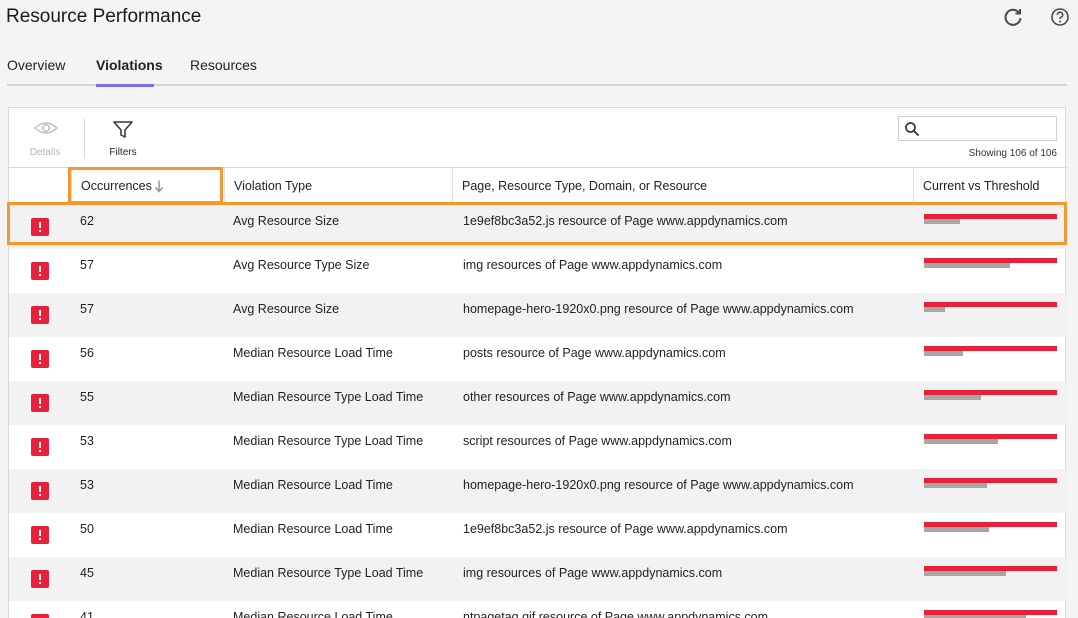 The height and width of the screenshot is (618, 1078). What do you see at coordinates (338, 186) in the screenshot?
I see `column-violation-type: Violation Type` at bounding box center [338, 186].